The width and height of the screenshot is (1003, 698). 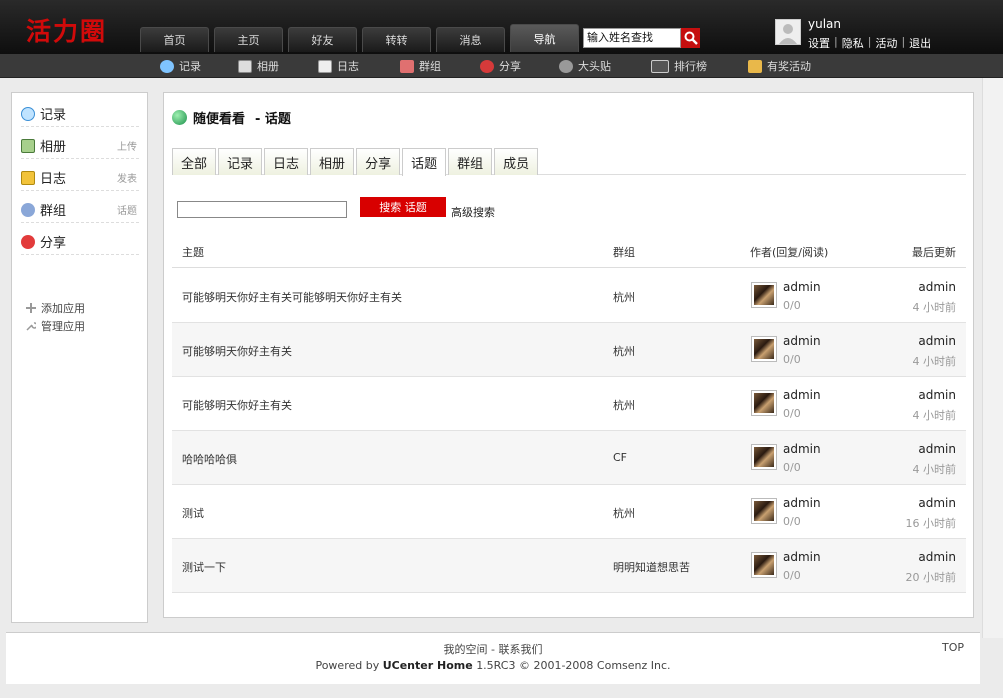 I want to click on column-author: 作者(回复/阅读), so click(x=789, y=252).